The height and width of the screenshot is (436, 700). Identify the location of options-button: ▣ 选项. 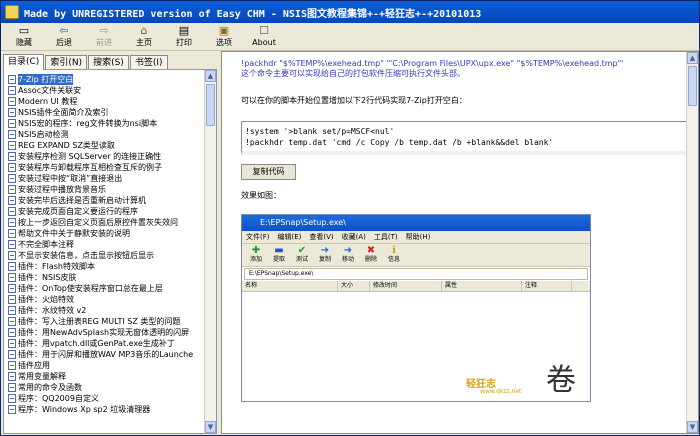
(224, 37).